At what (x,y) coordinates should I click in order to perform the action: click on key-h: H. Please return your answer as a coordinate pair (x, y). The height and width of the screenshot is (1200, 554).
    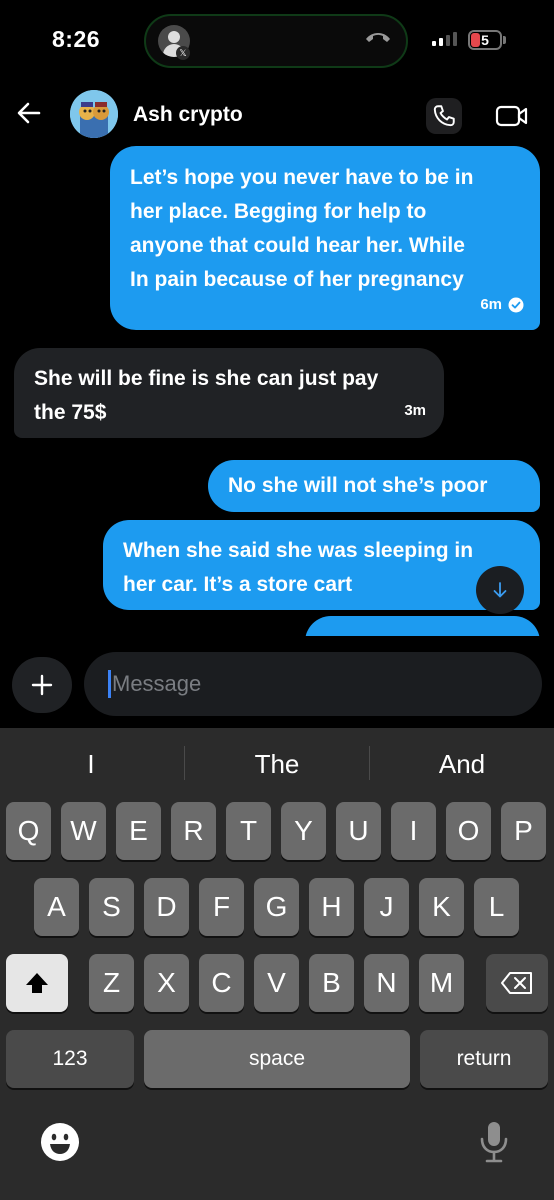
    Looking at the image, I should click on (331, 907).